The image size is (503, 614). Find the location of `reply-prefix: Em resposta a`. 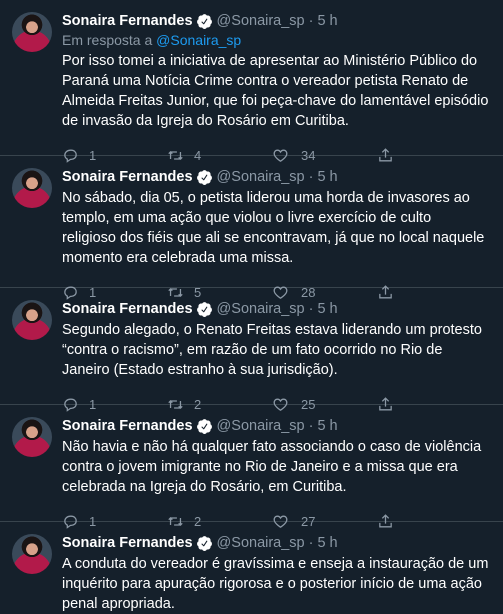

reply-prefix: Em resposta a is located at coordinates (109, 40).